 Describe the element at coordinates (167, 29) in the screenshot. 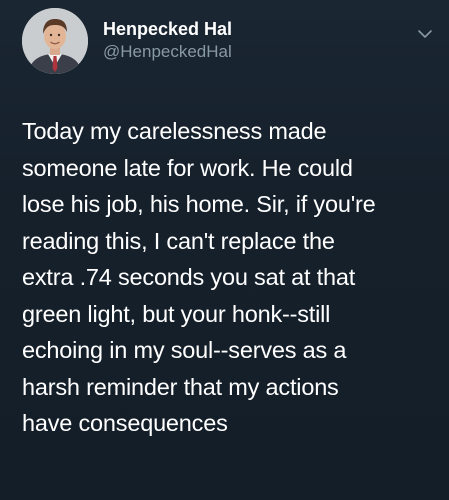

I see `display-name: Henpecked Hal` at that location.